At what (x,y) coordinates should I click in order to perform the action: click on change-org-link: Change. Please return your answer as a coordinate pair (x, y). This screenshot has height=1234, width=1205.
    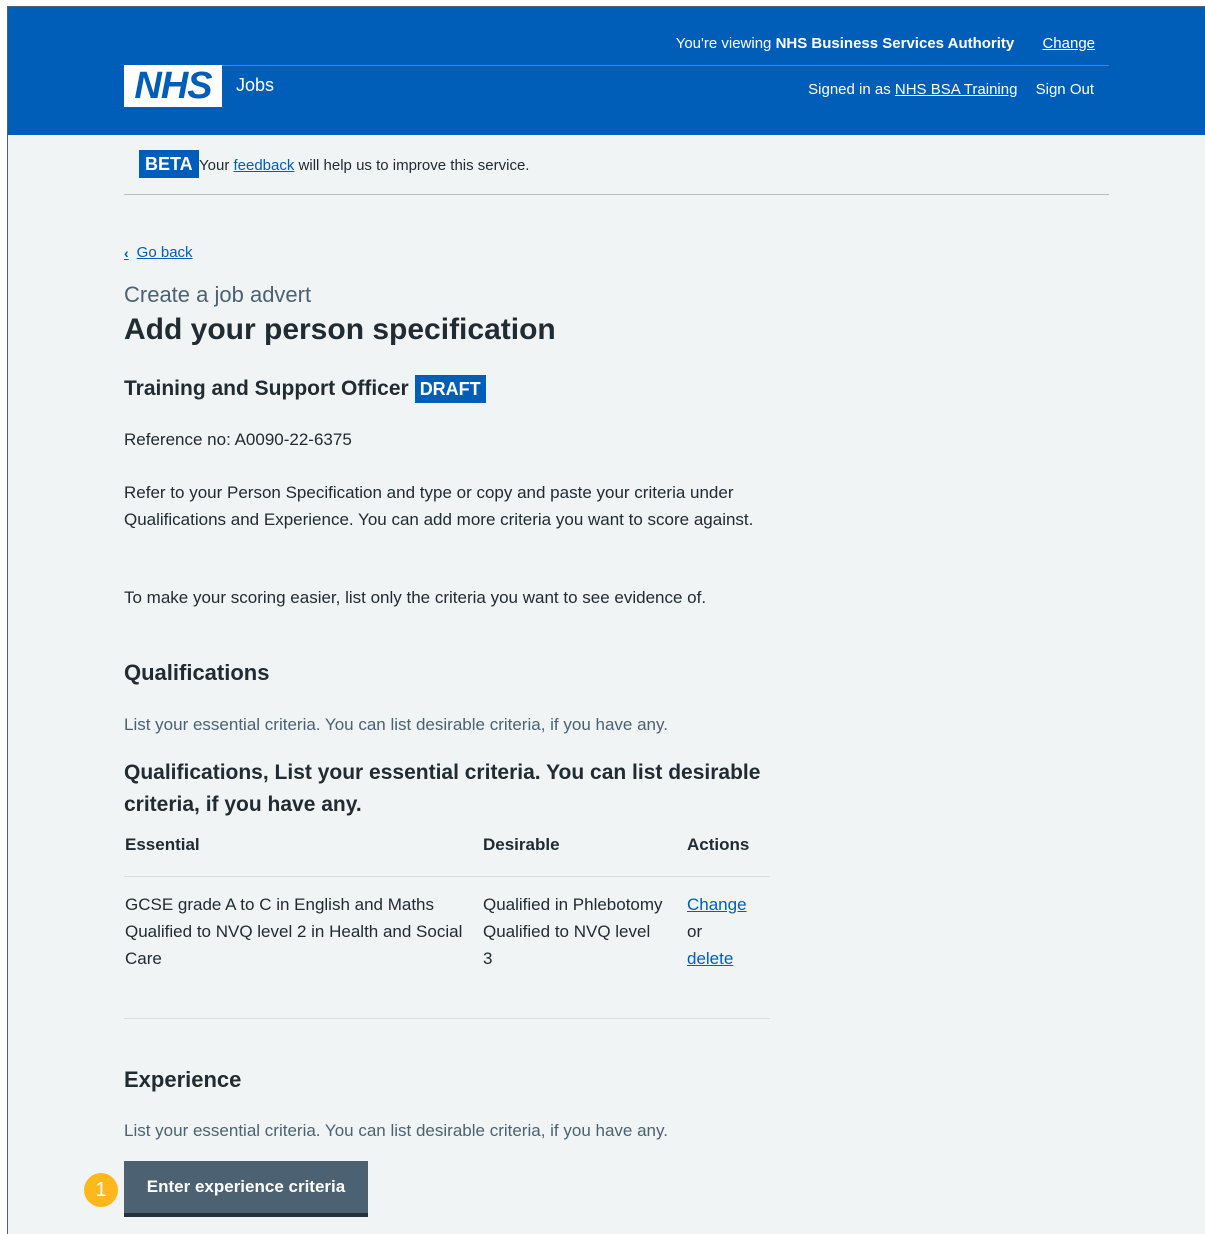
    Looking at the image, I should click on (1068, 43).